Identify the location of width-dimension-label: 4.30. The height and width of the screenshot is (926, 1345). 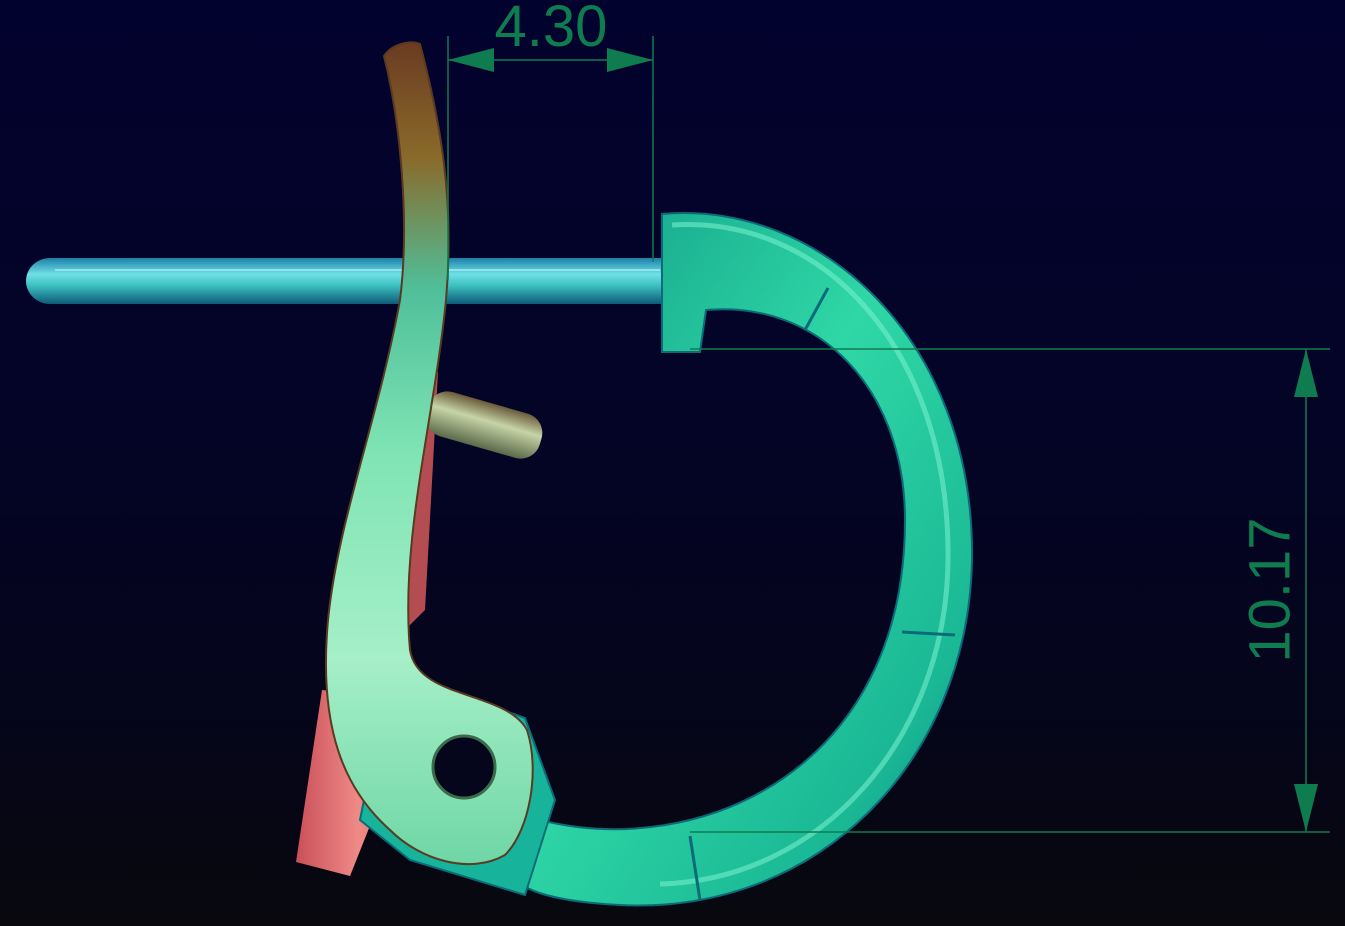
(551, 29).